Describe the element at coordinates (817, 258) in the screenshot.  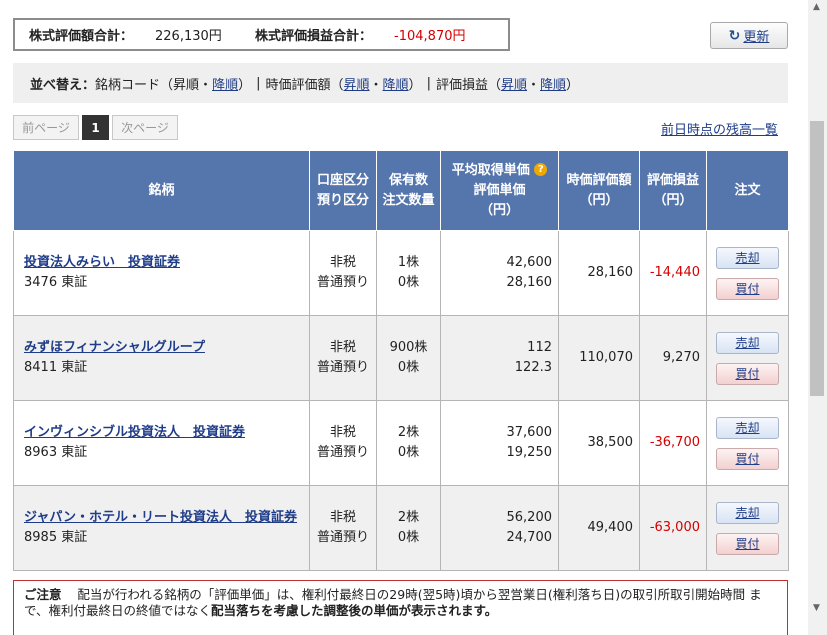
I see `scrollbar-thumb` at that location.